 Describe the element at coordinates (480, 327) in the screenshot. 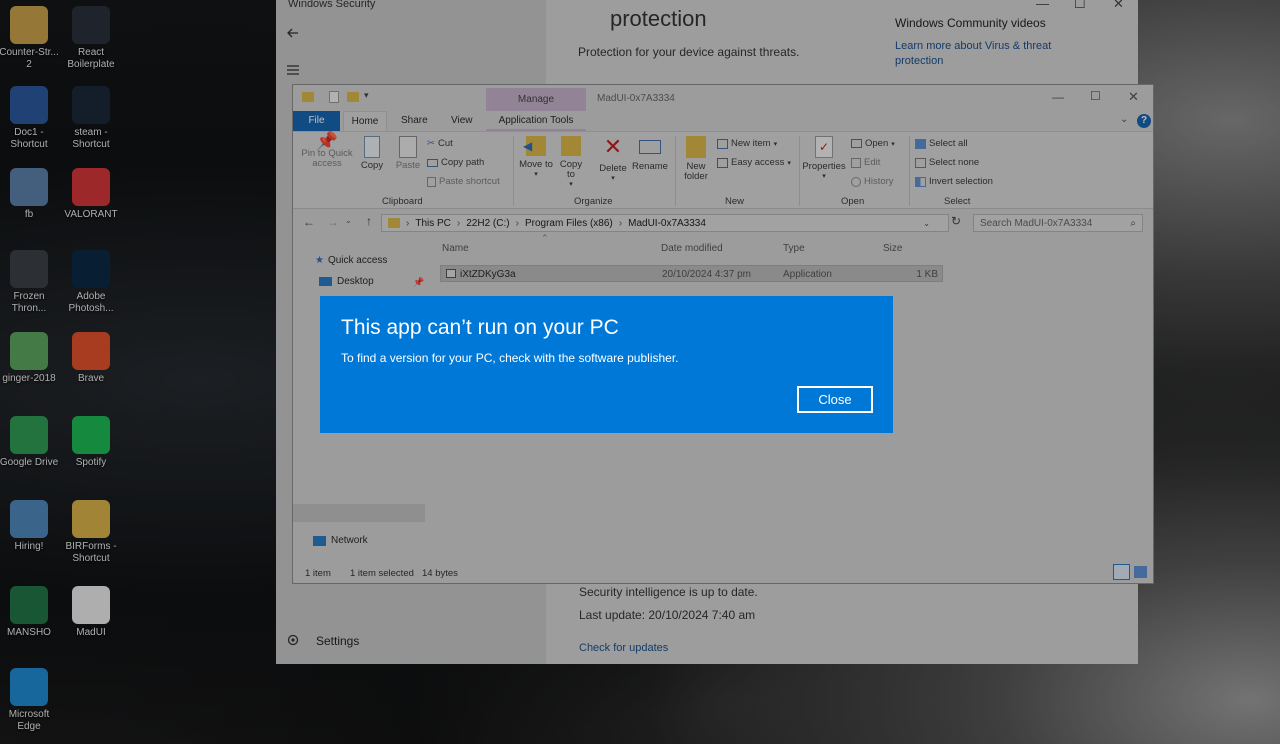

I see `dialog-title: This app can’t run on your PC` at that location.